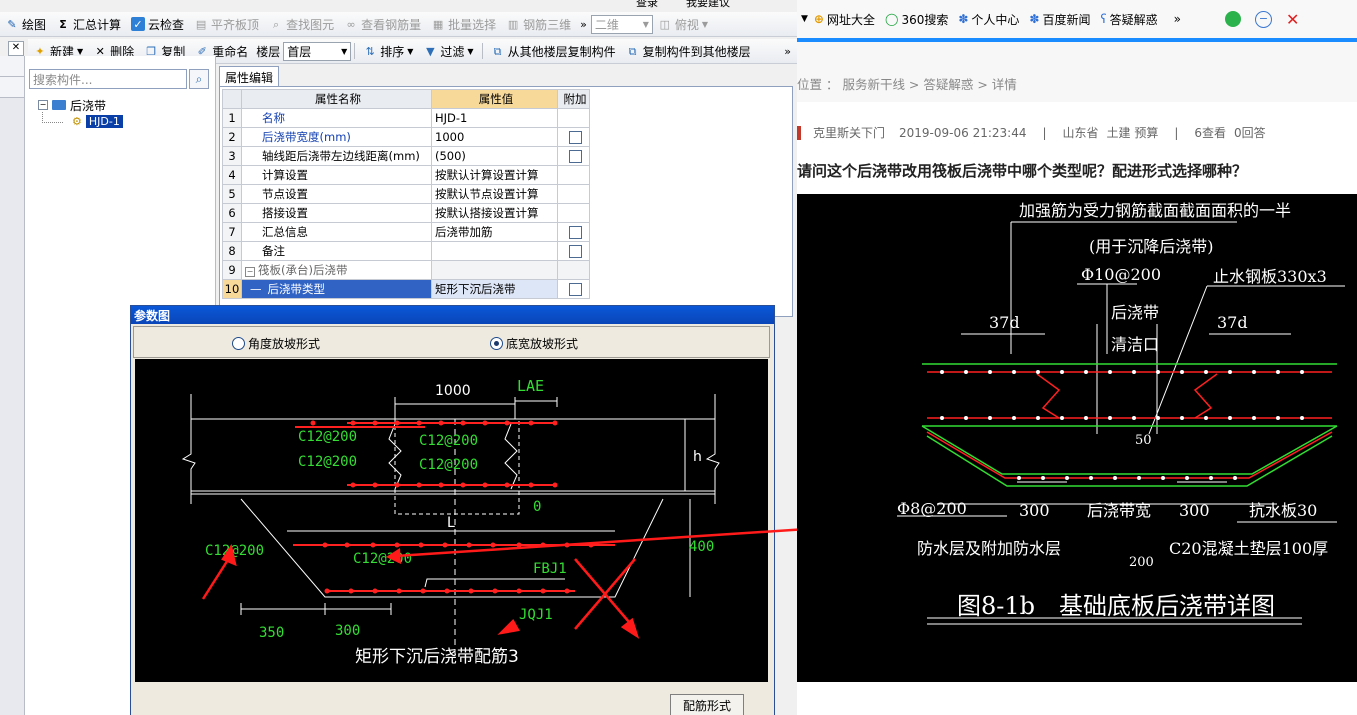 The image size is (1357, 715). I want to click on table-row: 9− 筏板(承台)后浇带, so click(406, 270).